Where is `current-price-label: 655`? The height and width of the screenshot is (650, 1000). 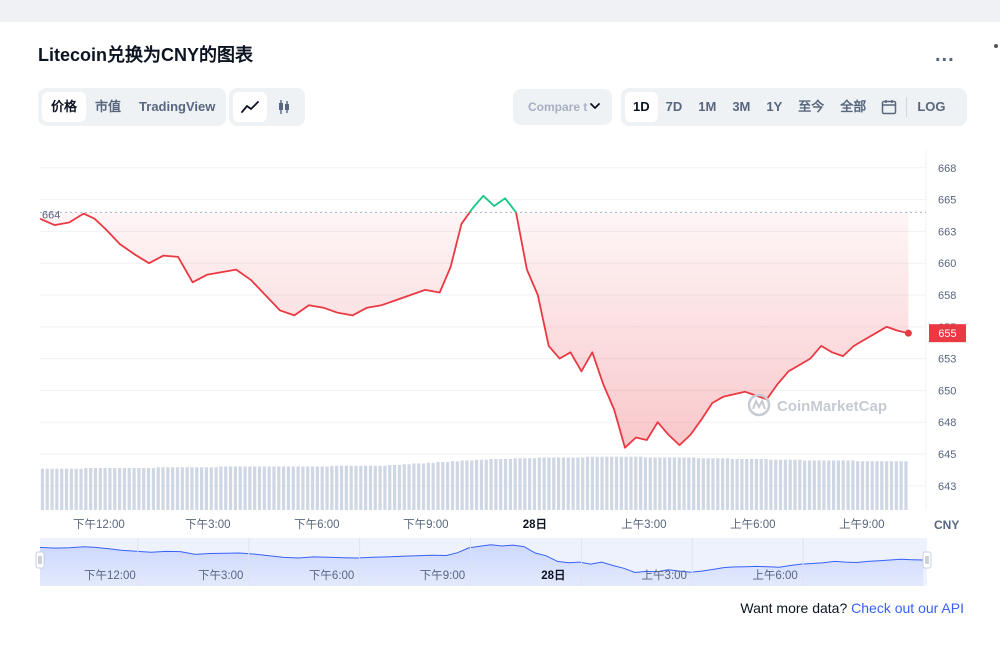 current-price-label: 655 is located at coordinates (947, 334).